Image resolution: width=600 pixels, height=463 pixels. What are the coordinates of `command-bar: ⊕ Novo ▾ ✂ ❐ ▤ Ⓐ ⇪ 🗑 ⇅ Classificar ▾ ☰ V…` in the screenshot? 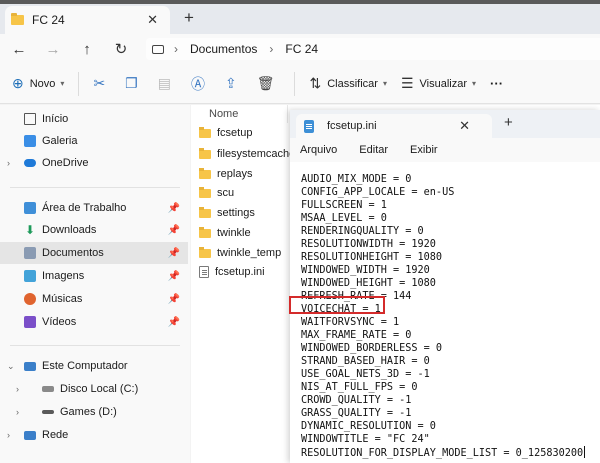 It's located at (300, 84).